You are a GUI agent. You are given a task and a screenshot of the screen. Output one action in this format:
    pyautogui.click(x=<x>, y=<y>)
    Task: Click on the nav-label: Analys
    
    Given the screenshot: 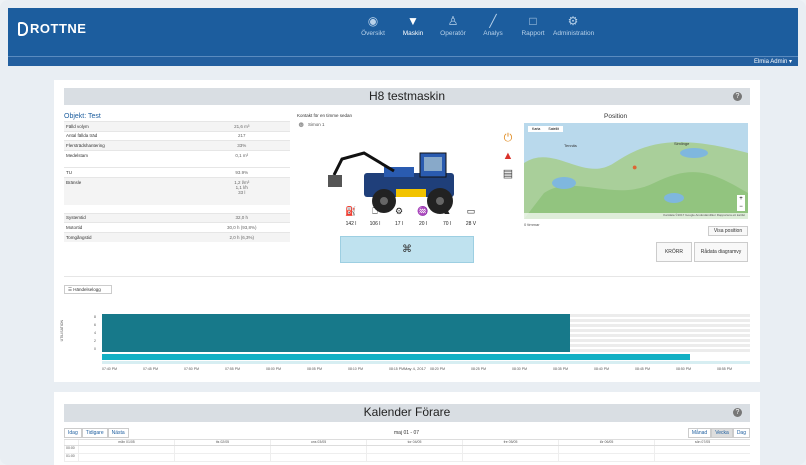 What is the action you would take?
    pyautogui.click(x=493, y=33)
    